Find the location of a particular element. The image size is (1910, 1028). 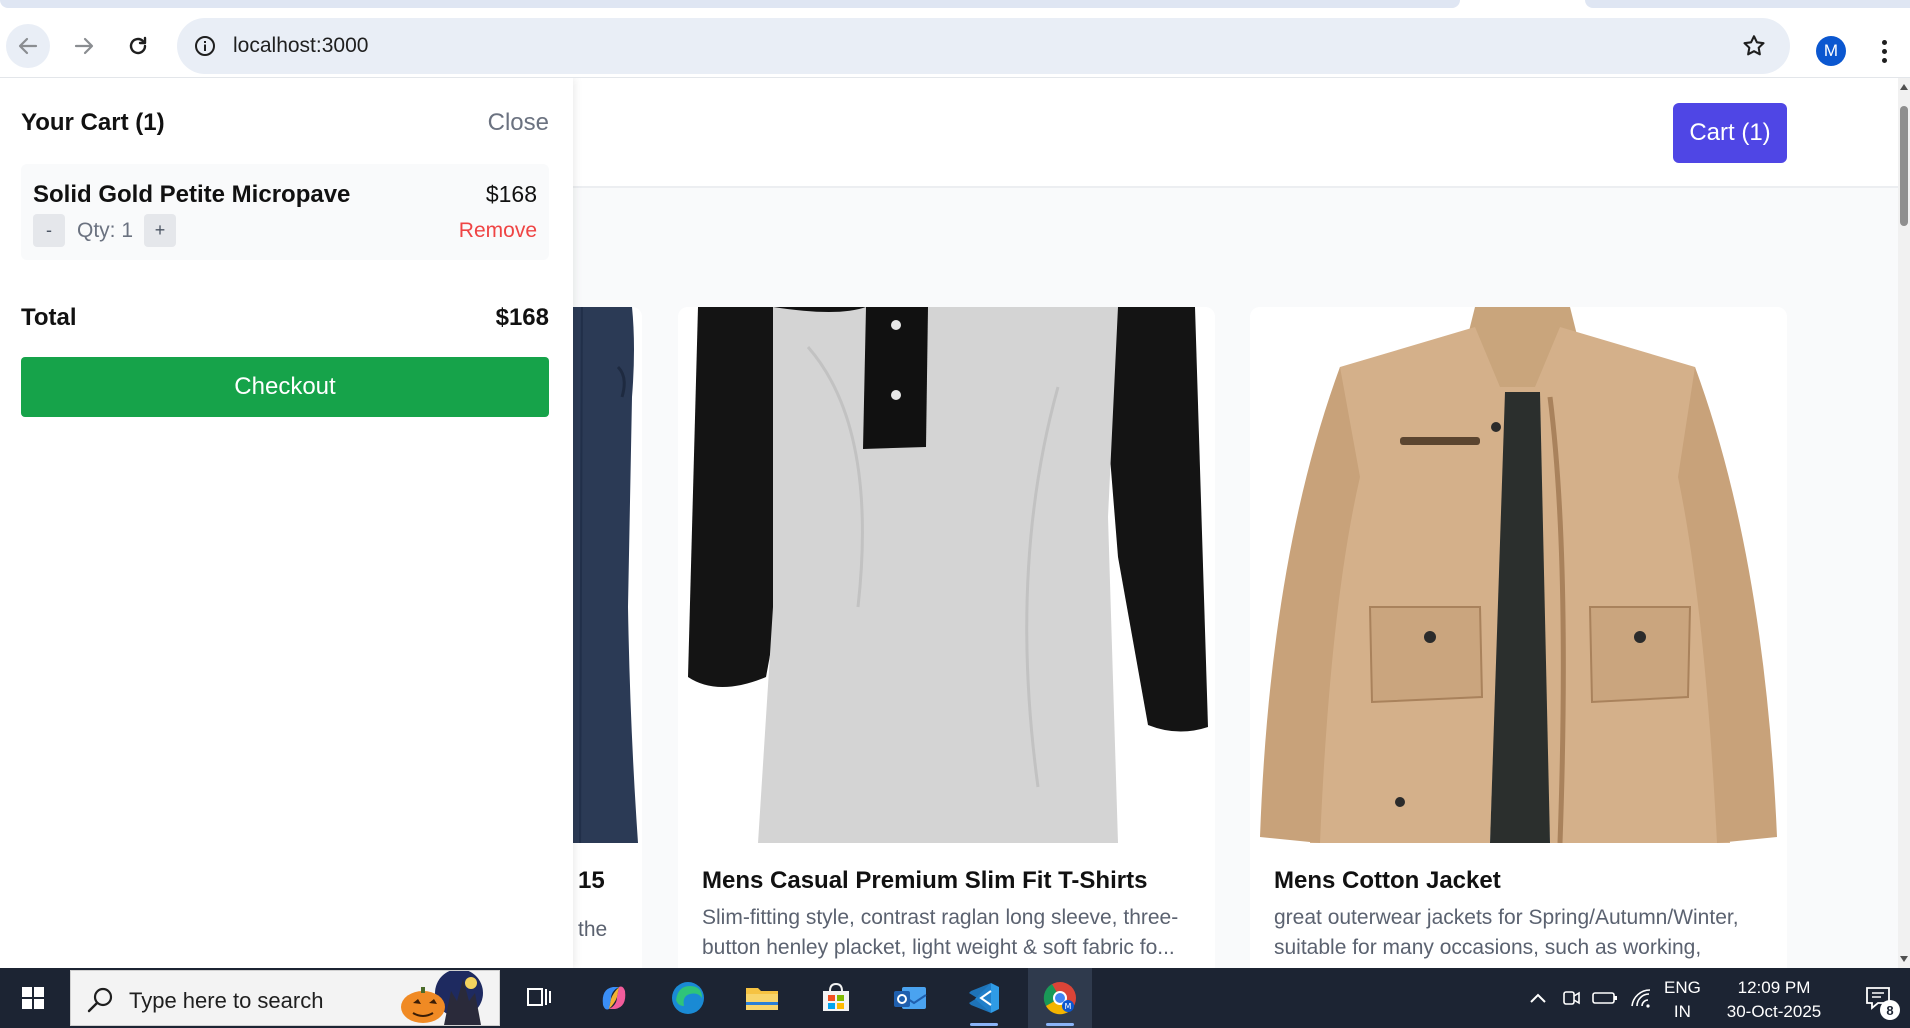

windows-logo-icon is located at coordinates (33, 998).